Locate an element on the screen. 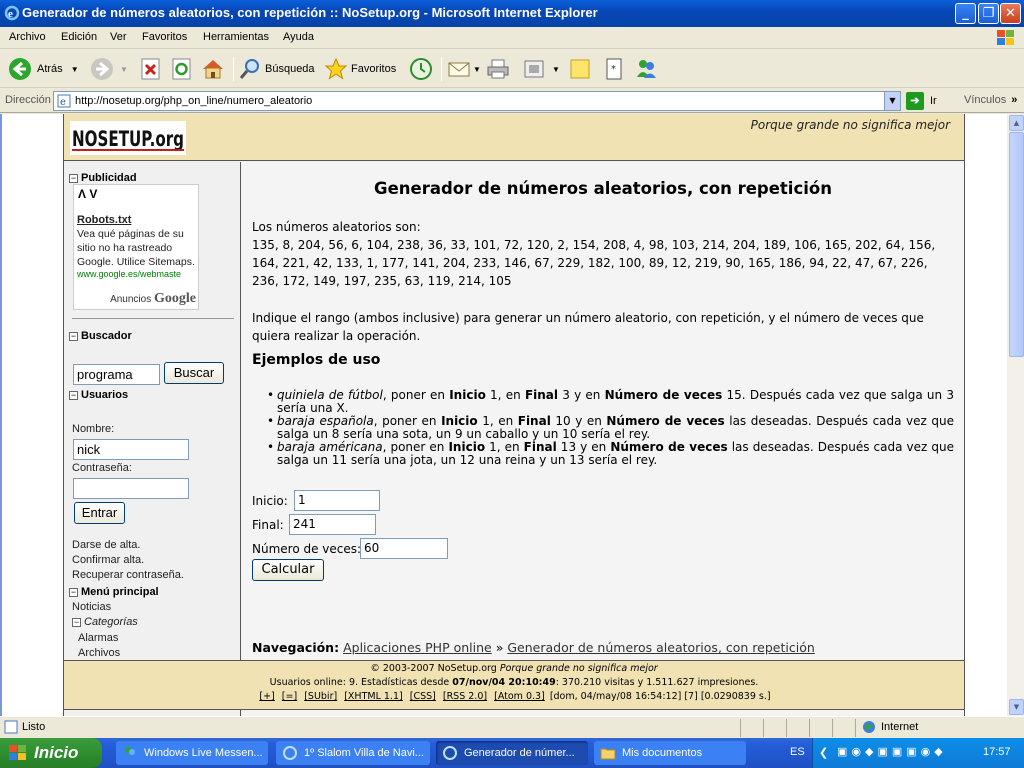 The height and width of the screenshot is (768, 1024). ad-title: Robots.txt is located at coordinates (104, 220).